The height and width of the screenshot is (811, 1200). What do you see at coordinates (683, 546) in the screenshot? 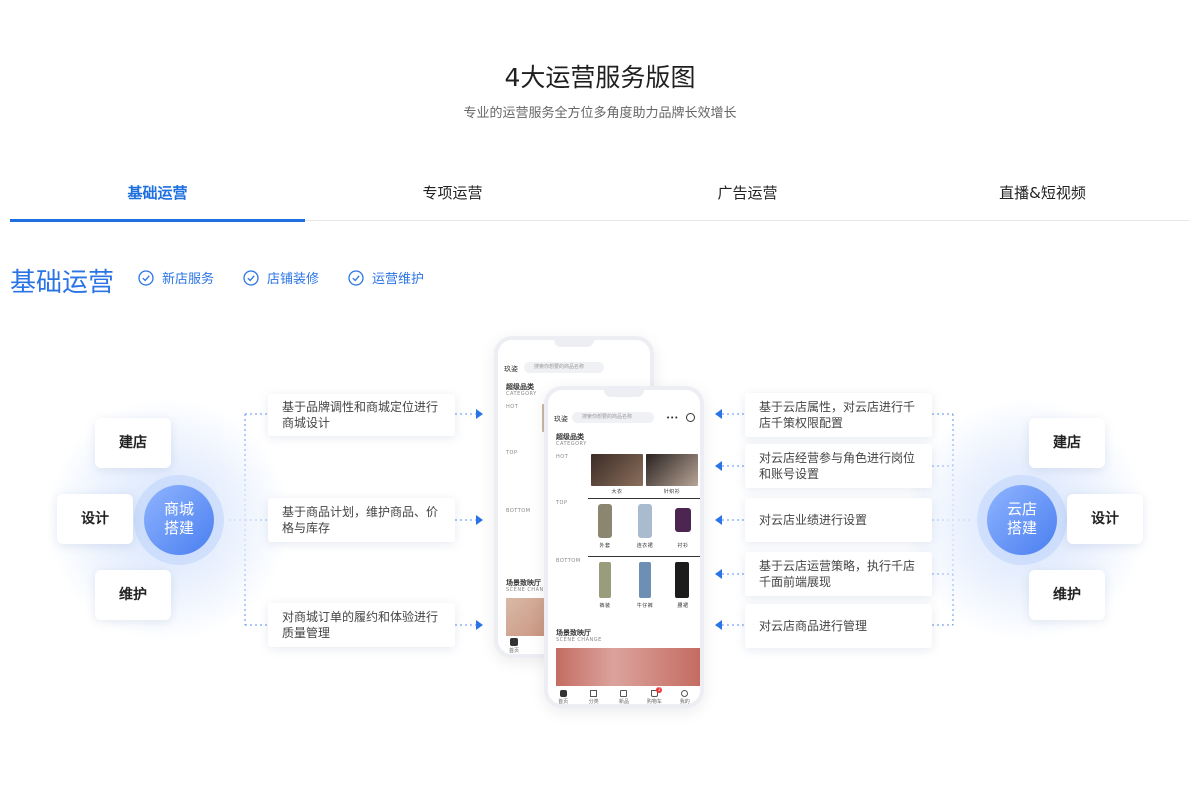
I see `product-label: 衬衫` at bounding box center [683, 546].